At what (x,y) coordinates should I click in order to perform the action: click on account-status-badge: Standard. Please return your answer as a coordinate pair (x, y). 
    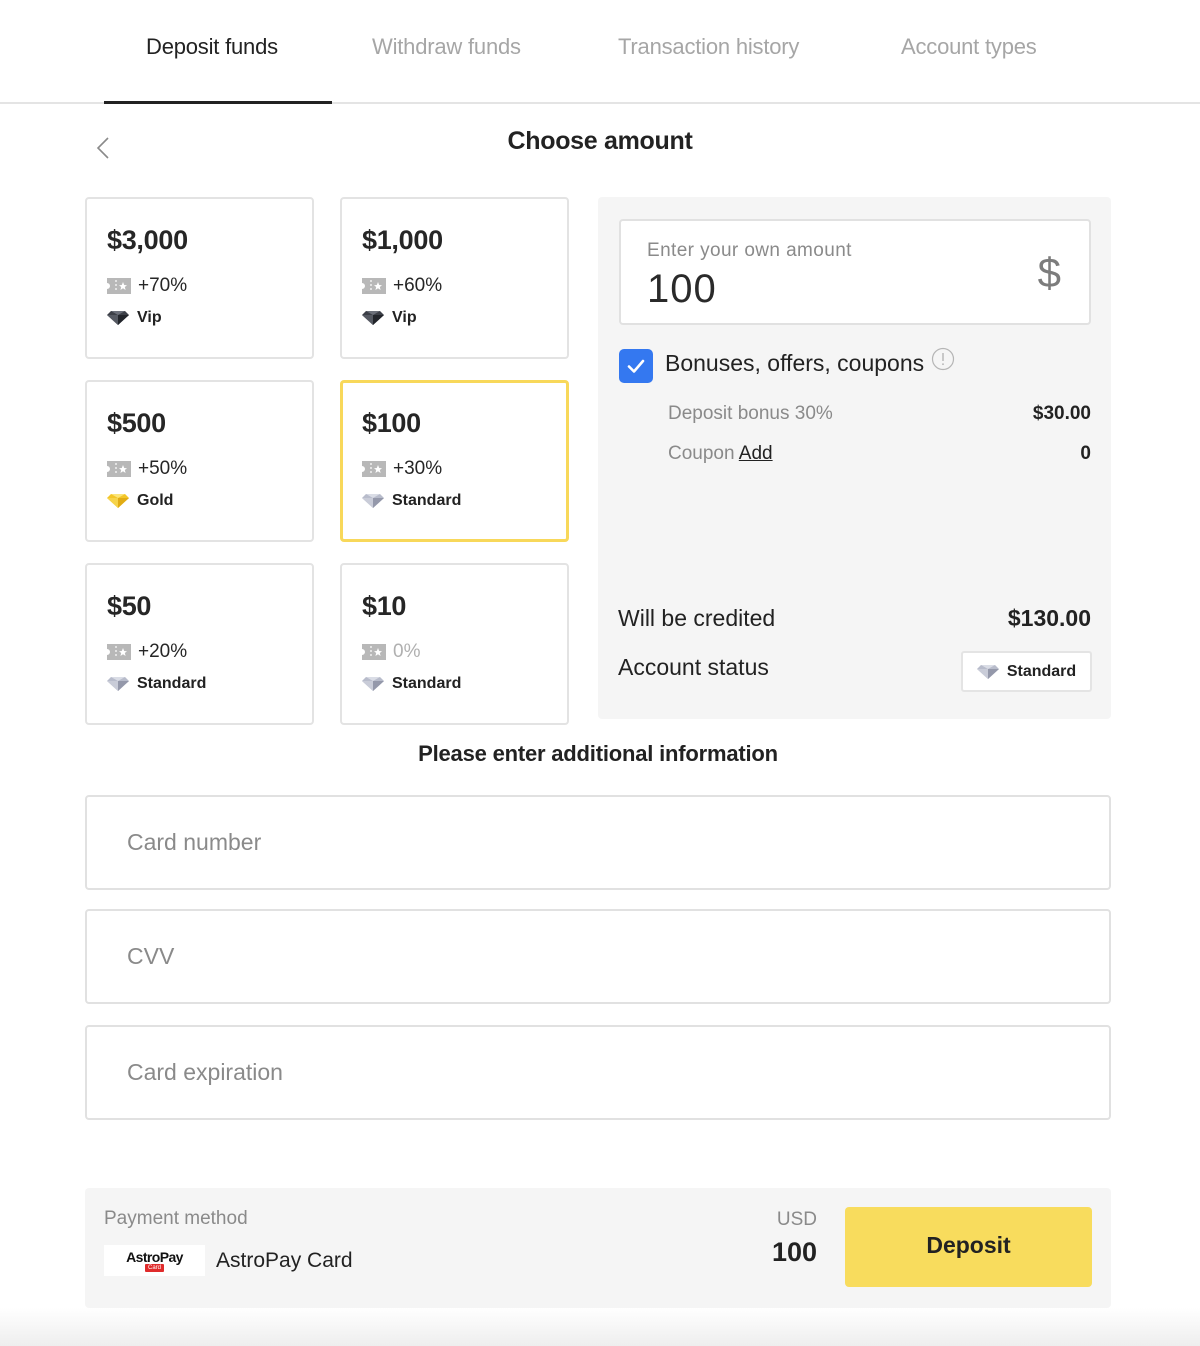
    Looking at the image, I should click on (1026, 671).